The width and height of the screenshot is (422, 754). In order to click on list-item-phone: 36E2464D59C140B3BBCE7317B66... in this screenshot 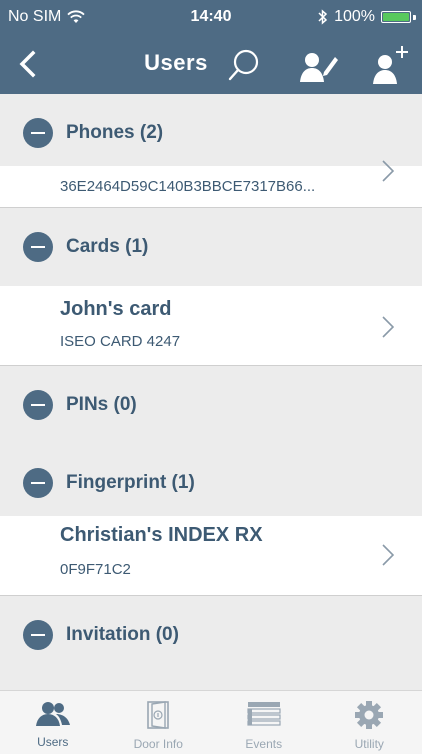, I will do `click(211, 184)`.